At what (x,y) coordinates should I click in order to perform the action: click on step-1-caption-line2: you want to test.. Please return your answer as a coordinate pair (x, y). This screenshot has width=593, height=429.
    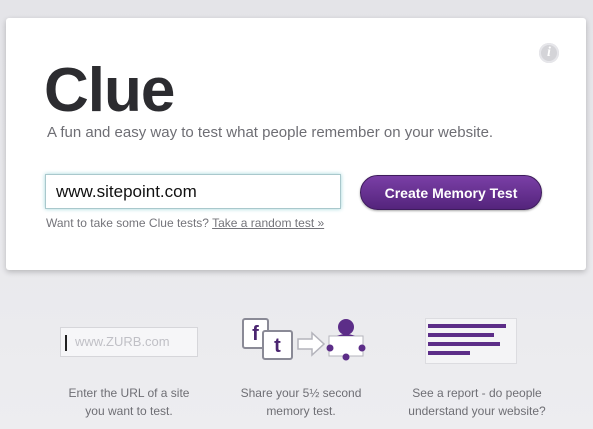
    Looking at the image, I should click on (129, 411).